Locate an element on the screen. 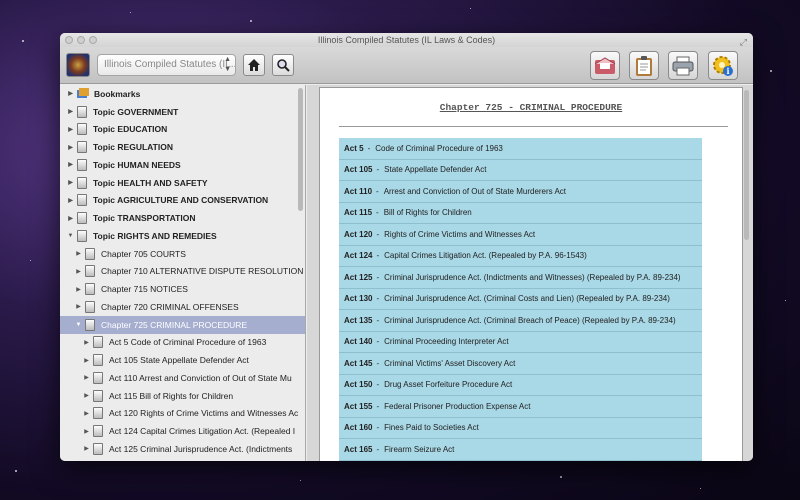 The image size is (800, 500). clipboard-button is located at coordinates (644, 65).